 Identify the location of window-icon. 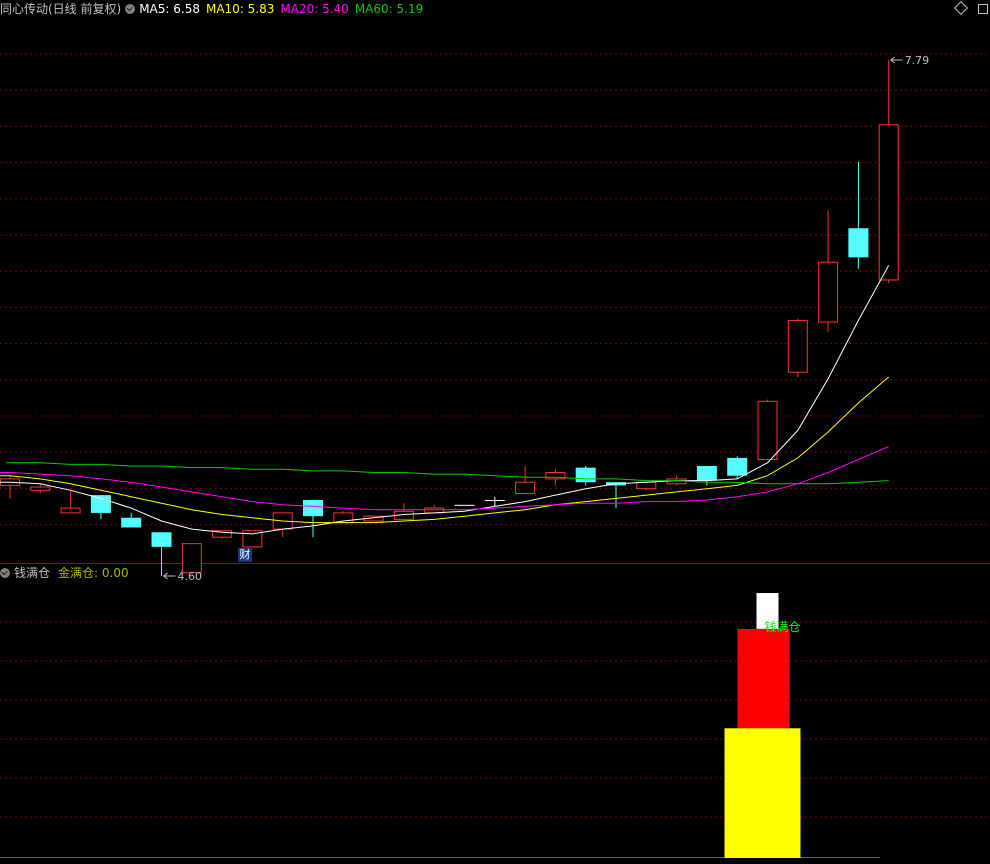
(983, 9).